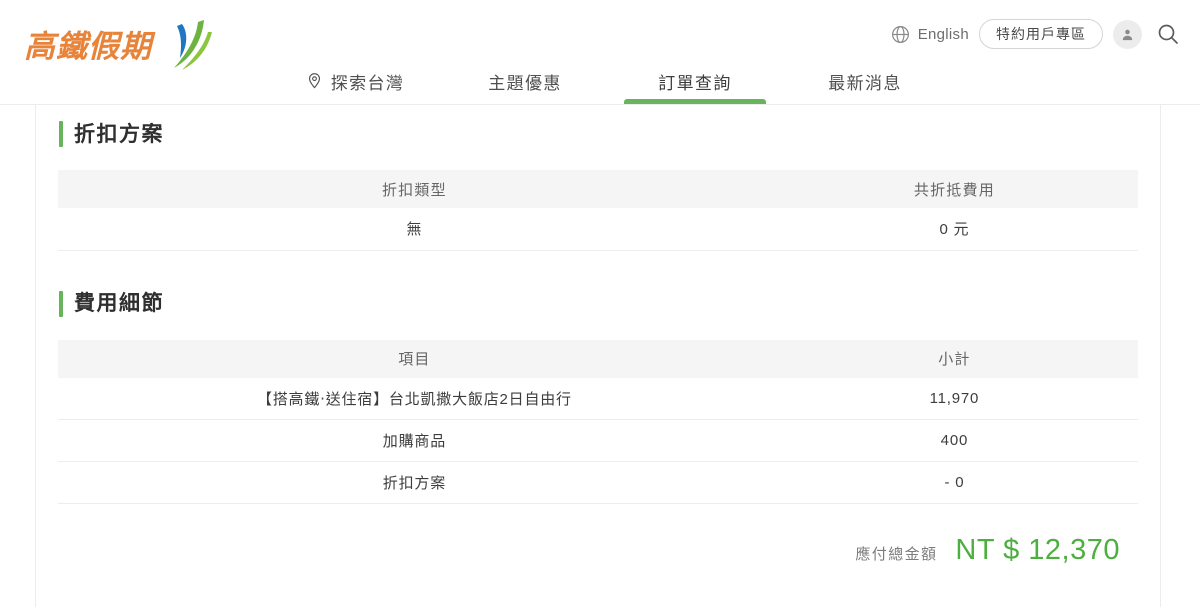 This screenshot has height=607, width=1200. I want to click on section-header-discount: 折扣方案, so click(599, 134).